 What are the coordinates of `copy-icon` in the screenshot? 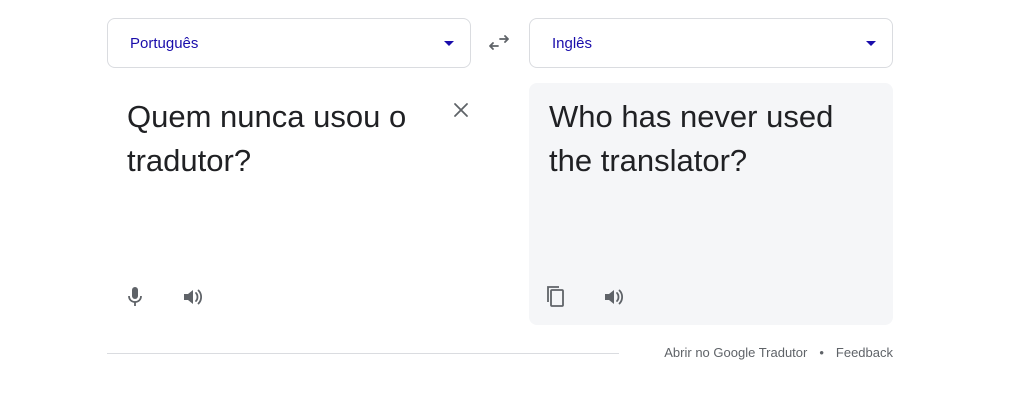 It's located at (555, 296).